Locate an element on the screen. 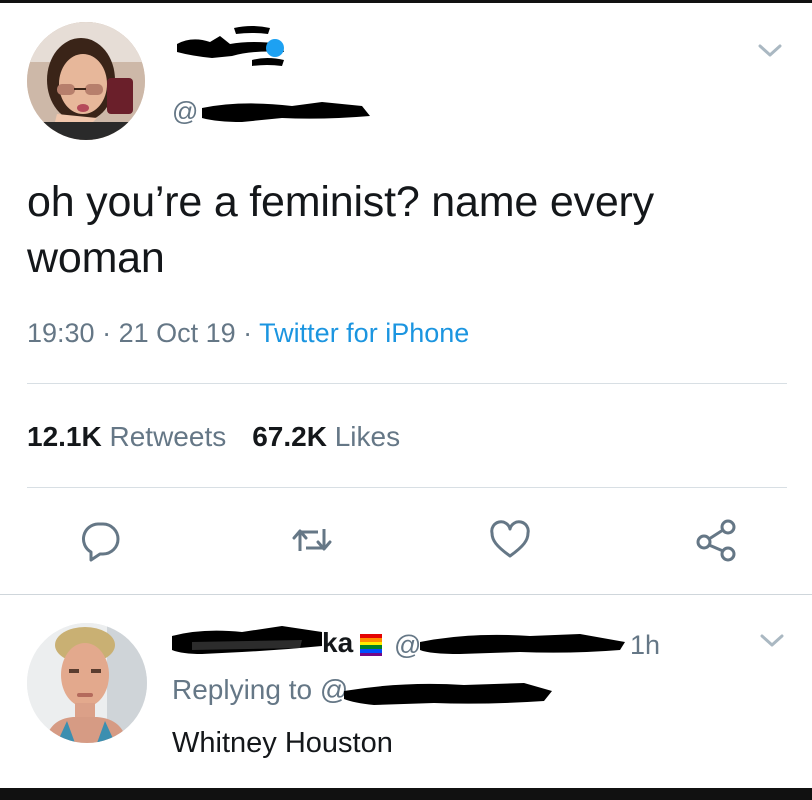 This screenshot has width=812, height=800. handle-at: @ is located at coordinates (185, 111).